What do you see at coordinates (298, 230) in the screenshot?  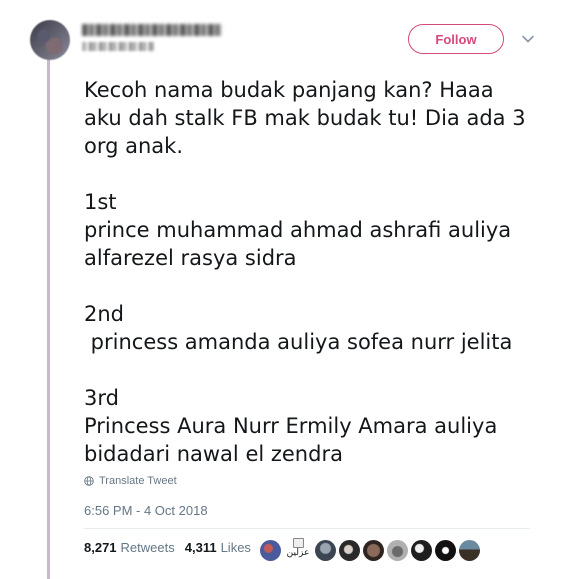 I see `tweet-line: prince muhammad ahmad ashrafi auliya` at bounding box center [298, 230].